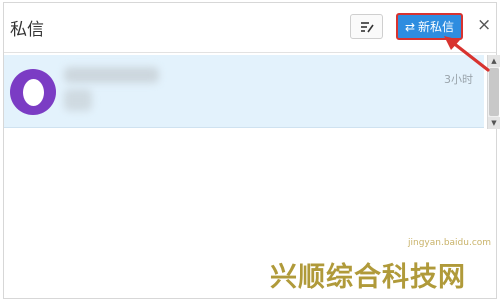 Image resolution: width=500 pixels, height=301 pixels. Describe the element at coordinates (450, 243) in the screenshot. I see `watermark-subtext: jingyan.baidu.com` at that location.